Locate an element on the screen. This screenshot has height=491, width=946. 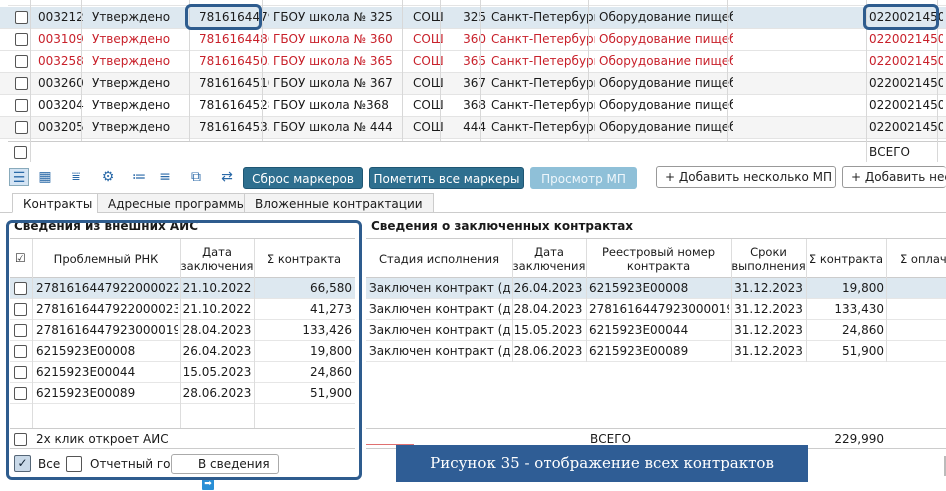
cell-id: 003204 is located at coordinates (61, 105).